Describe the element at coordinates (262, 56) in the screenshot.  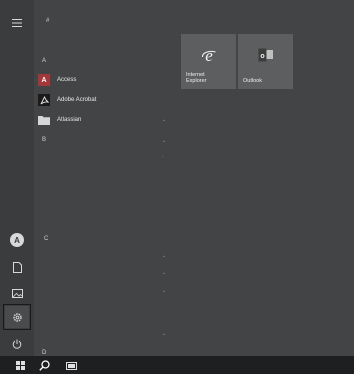
I see `svg-text: o` at that location.